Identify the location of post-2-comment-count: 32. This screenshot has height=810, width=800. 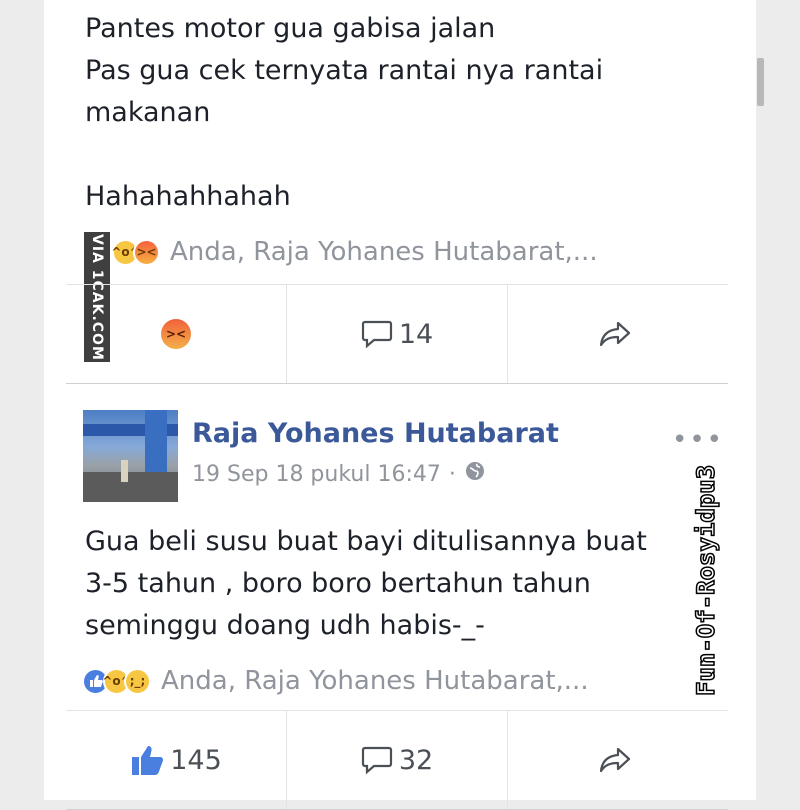
(416, 760).